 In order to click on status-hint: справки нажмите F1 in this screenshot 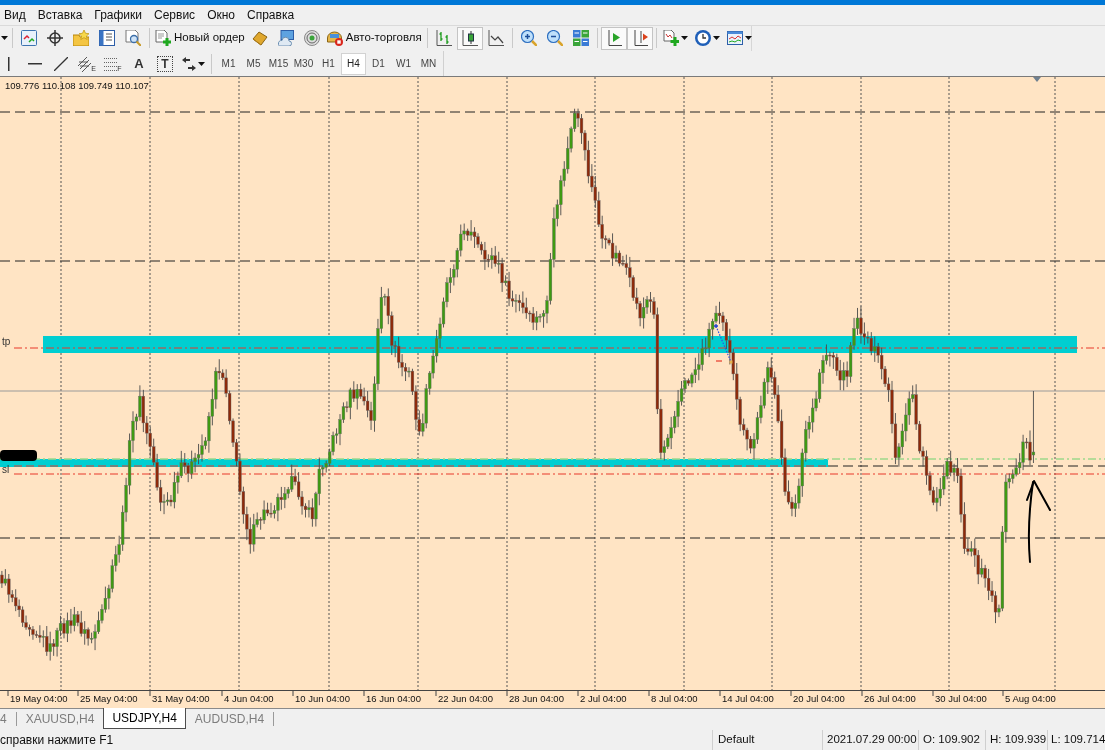, I will do `click(57, 740)`.